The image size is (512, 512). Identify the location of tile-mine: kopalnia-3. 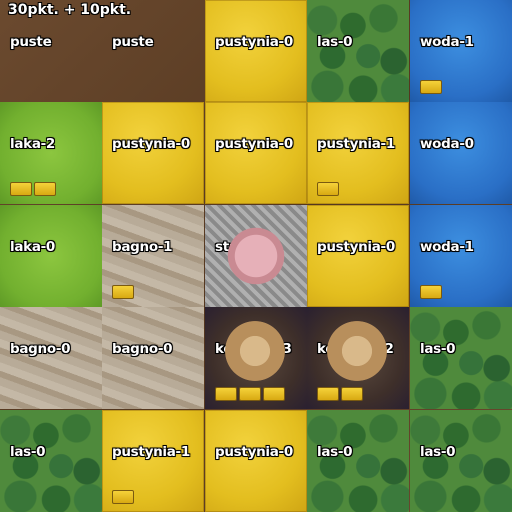
(256, 358).